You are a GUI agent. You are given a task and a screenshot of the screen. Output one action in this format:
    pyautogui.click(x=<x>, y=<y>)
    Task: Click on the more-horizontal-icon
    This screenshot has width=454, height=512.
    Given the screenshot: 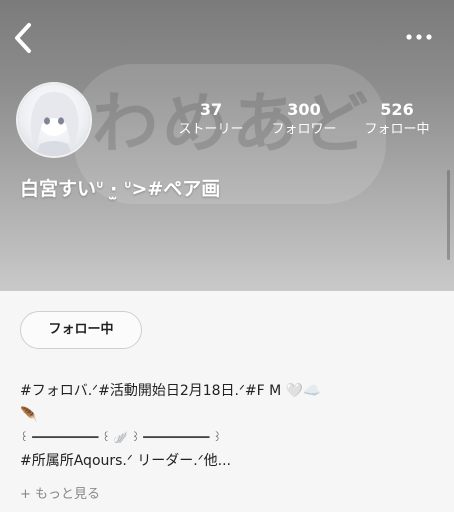 What is the action you would take?
    pyautogui.click(x=419, y=37)
    